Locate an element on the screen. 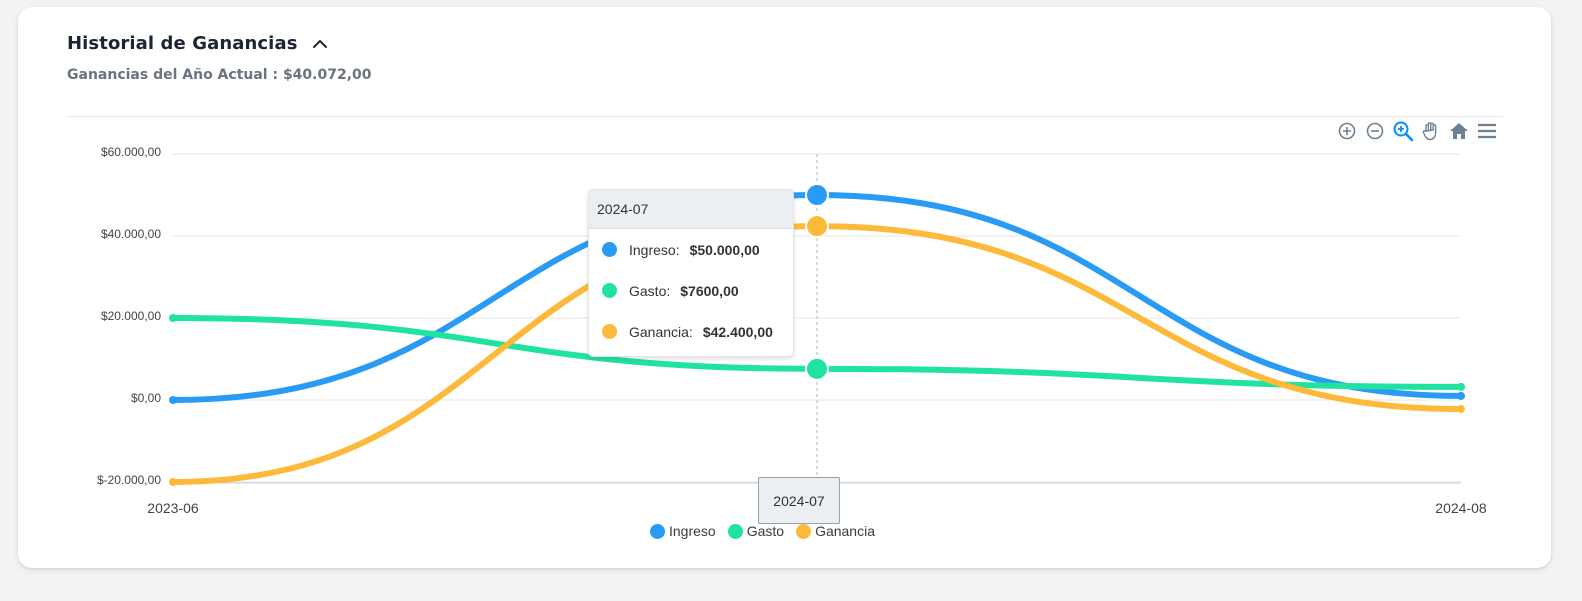 The width and height of the screenshot is (1582, 601). tooltip-value: $7600,00 is located at coordinates (709, 290).